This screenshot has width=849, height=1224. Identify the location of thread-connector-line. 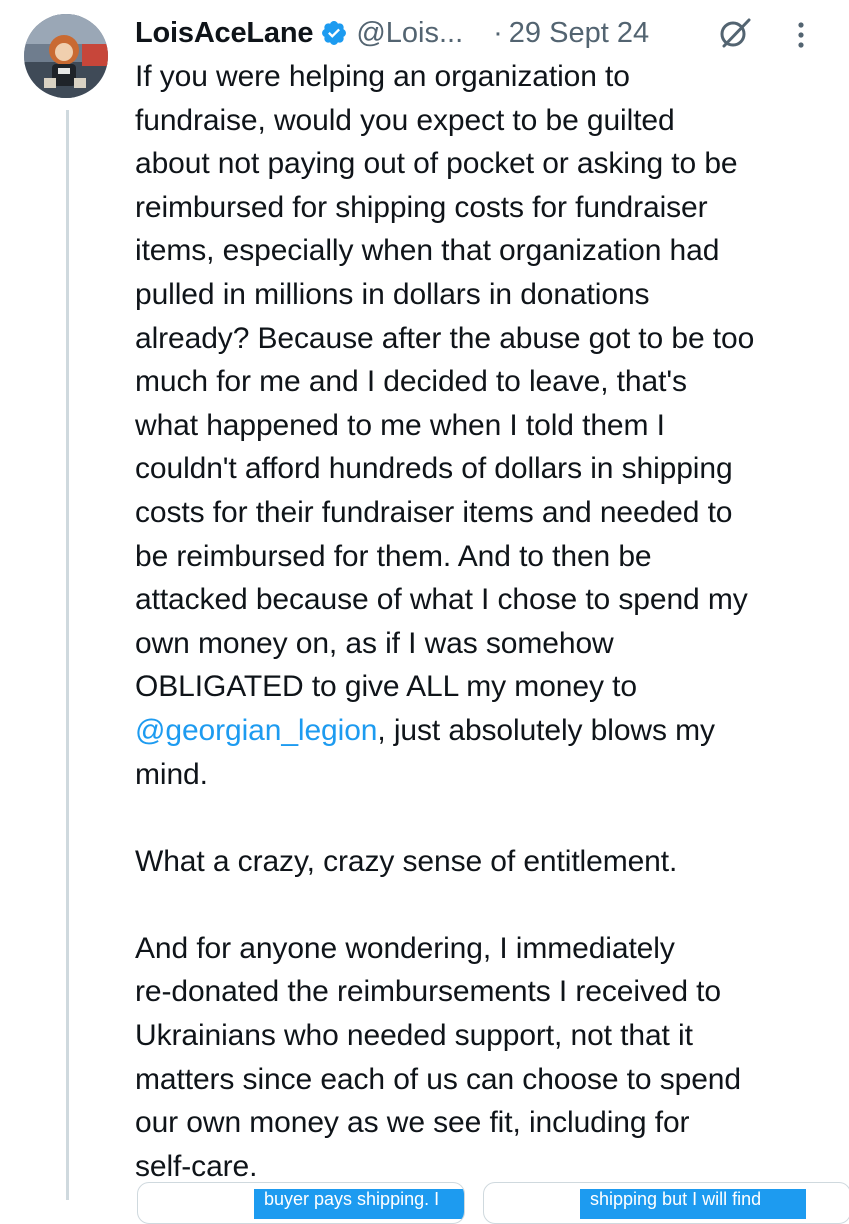
(67, 655).